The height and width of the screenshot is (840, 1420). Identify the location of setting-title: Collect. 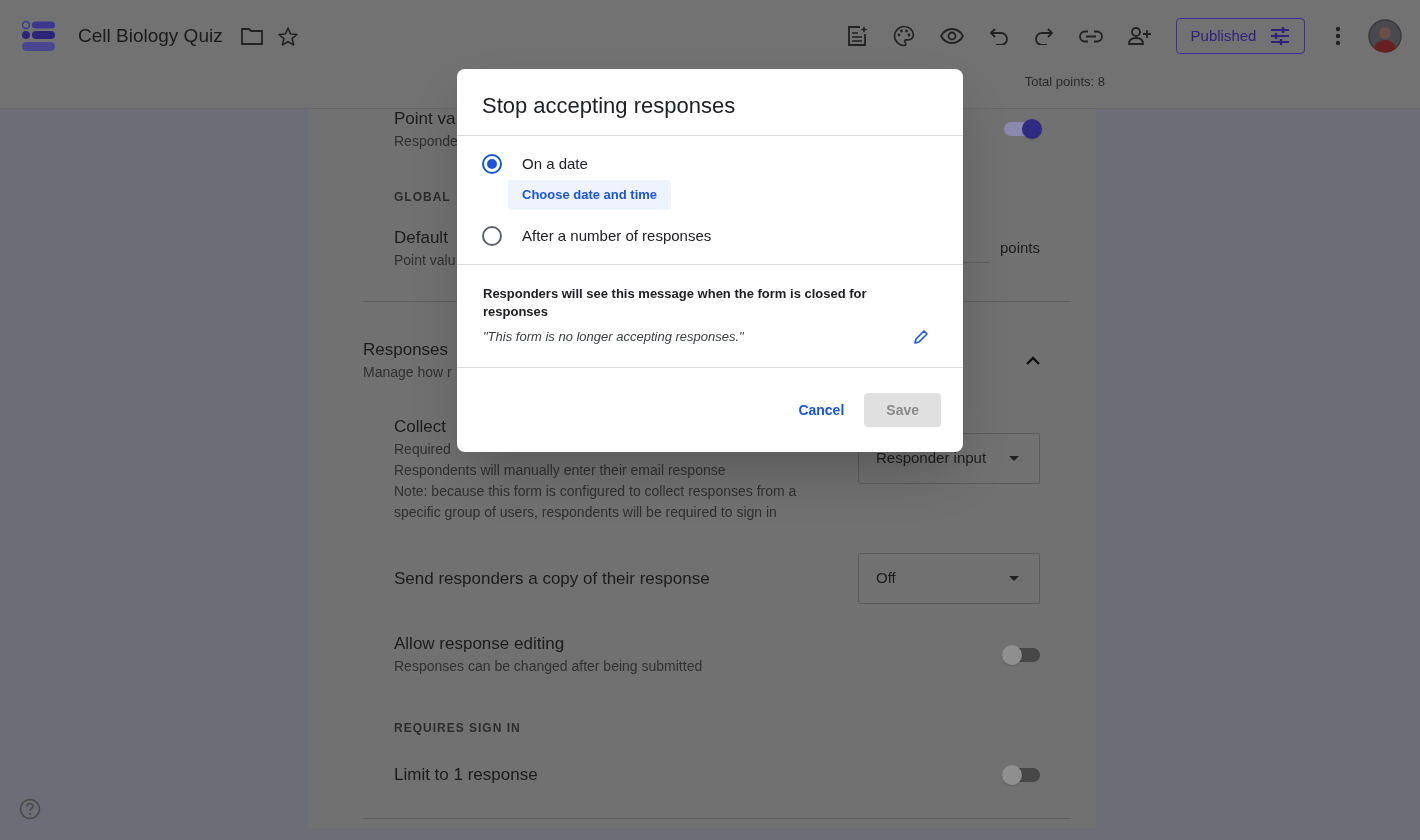
(420, 427).